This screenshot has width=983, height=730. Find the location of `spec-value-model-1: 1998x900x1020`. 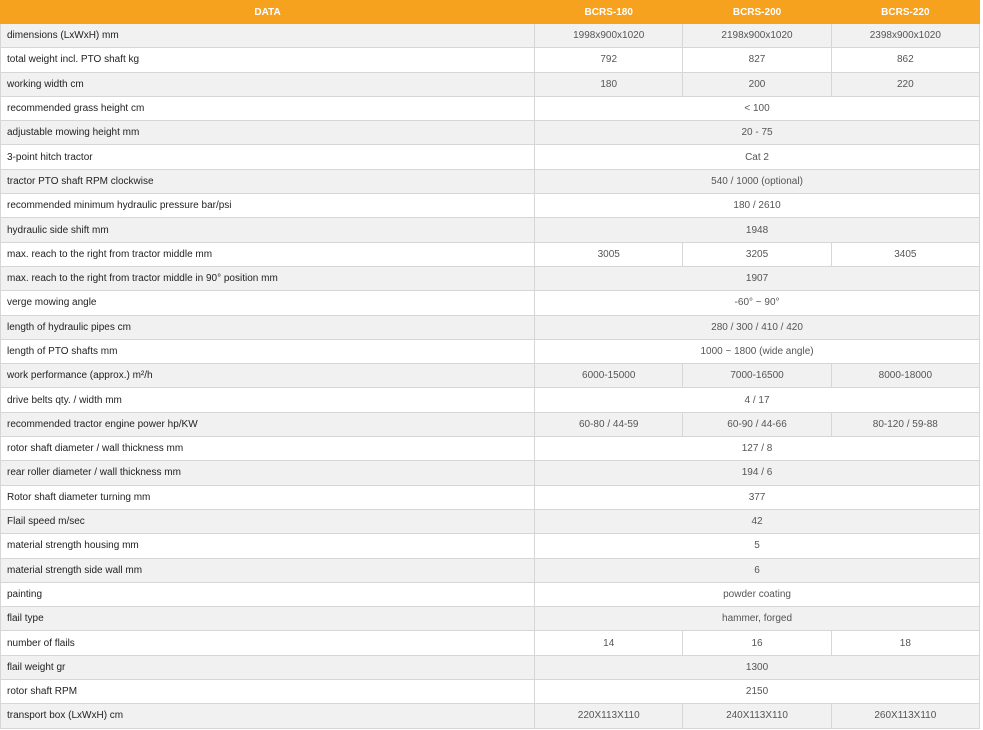

spec-value-model-1: 1998x900x1020 is located at coordinates (609, 35).